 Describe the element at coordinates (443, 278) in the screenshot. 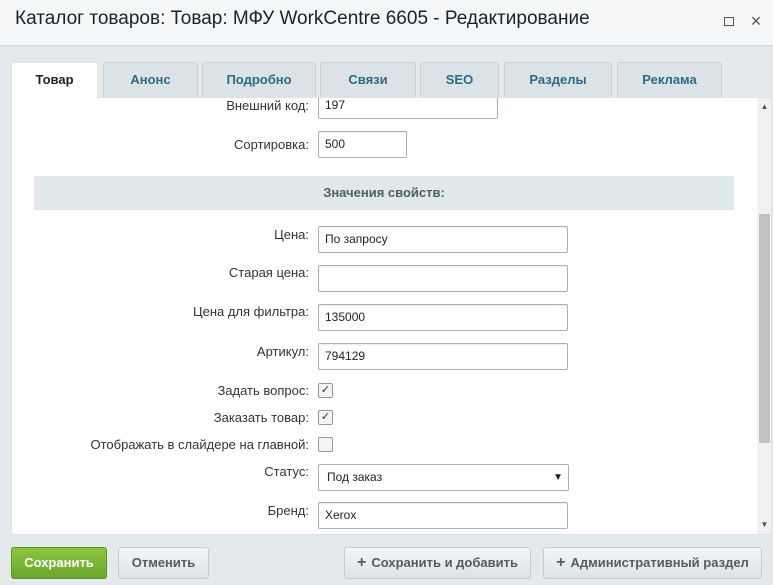

I see `old-price-input` at that location.